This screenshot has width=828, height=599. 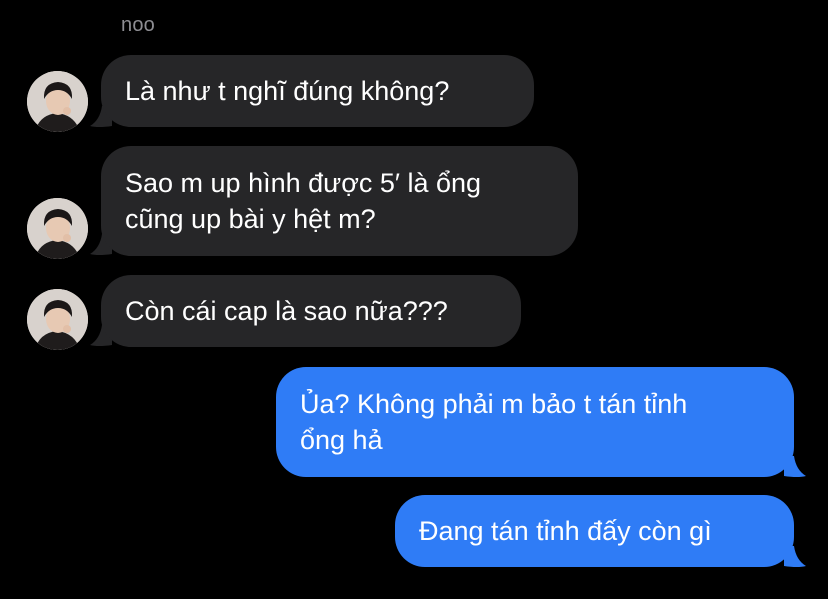 I want to click on message-text: Ủa? Không phải m bảo t tán tỉnh ổng hả, so click(x=494, y=422).